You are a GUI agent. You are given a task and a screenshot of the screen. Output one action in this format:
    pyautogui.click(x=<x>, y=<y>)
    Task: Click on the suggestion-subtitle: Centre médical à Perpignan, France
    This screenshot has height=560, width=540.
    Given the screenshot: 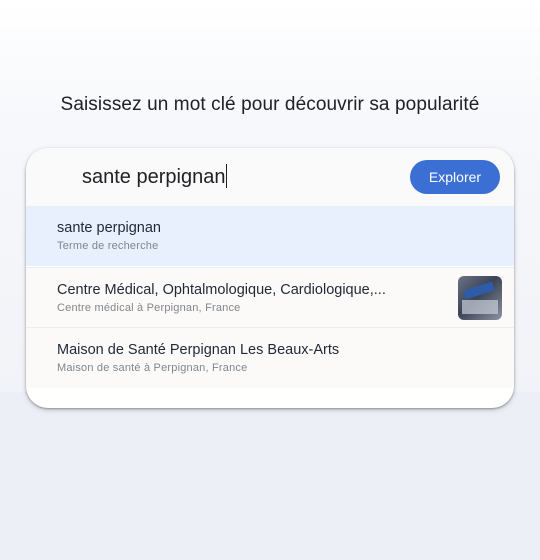 What is the action you would take?
    pyautogui.click(x=149, y=308)
    